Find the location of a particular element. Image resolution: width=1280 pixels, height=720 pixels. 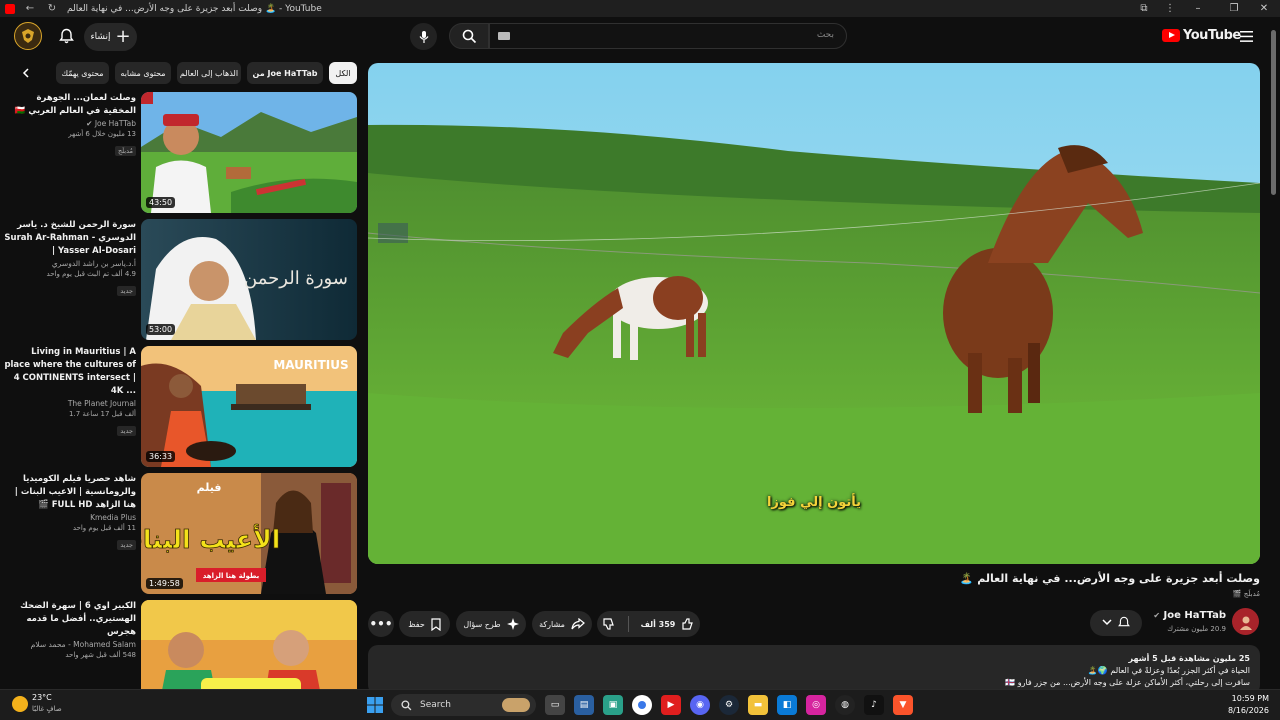

chip-travel: الذهاب إلى العالم is located at coordinates (209, 73).